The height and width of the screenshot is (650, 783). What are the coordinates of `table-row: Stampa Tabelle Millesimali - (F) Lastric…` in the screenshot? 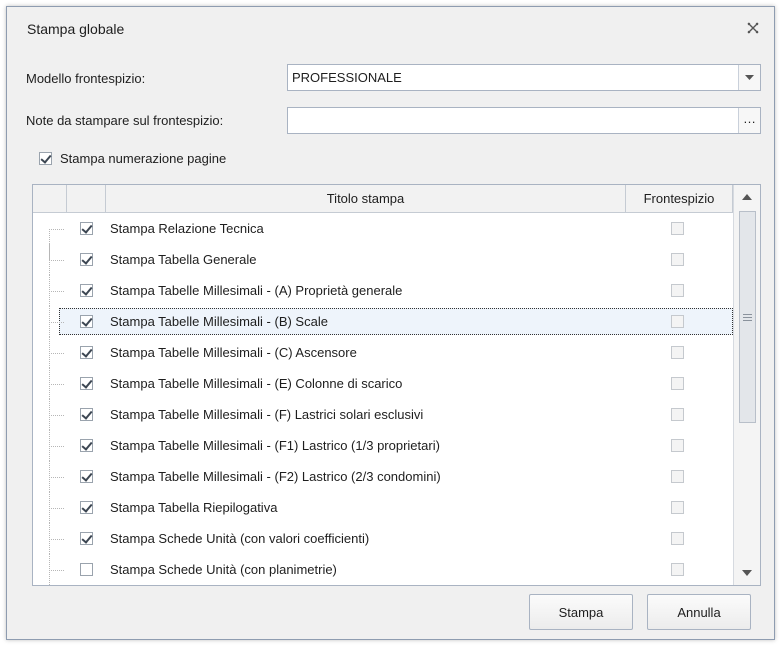 It's located at (383, 414).